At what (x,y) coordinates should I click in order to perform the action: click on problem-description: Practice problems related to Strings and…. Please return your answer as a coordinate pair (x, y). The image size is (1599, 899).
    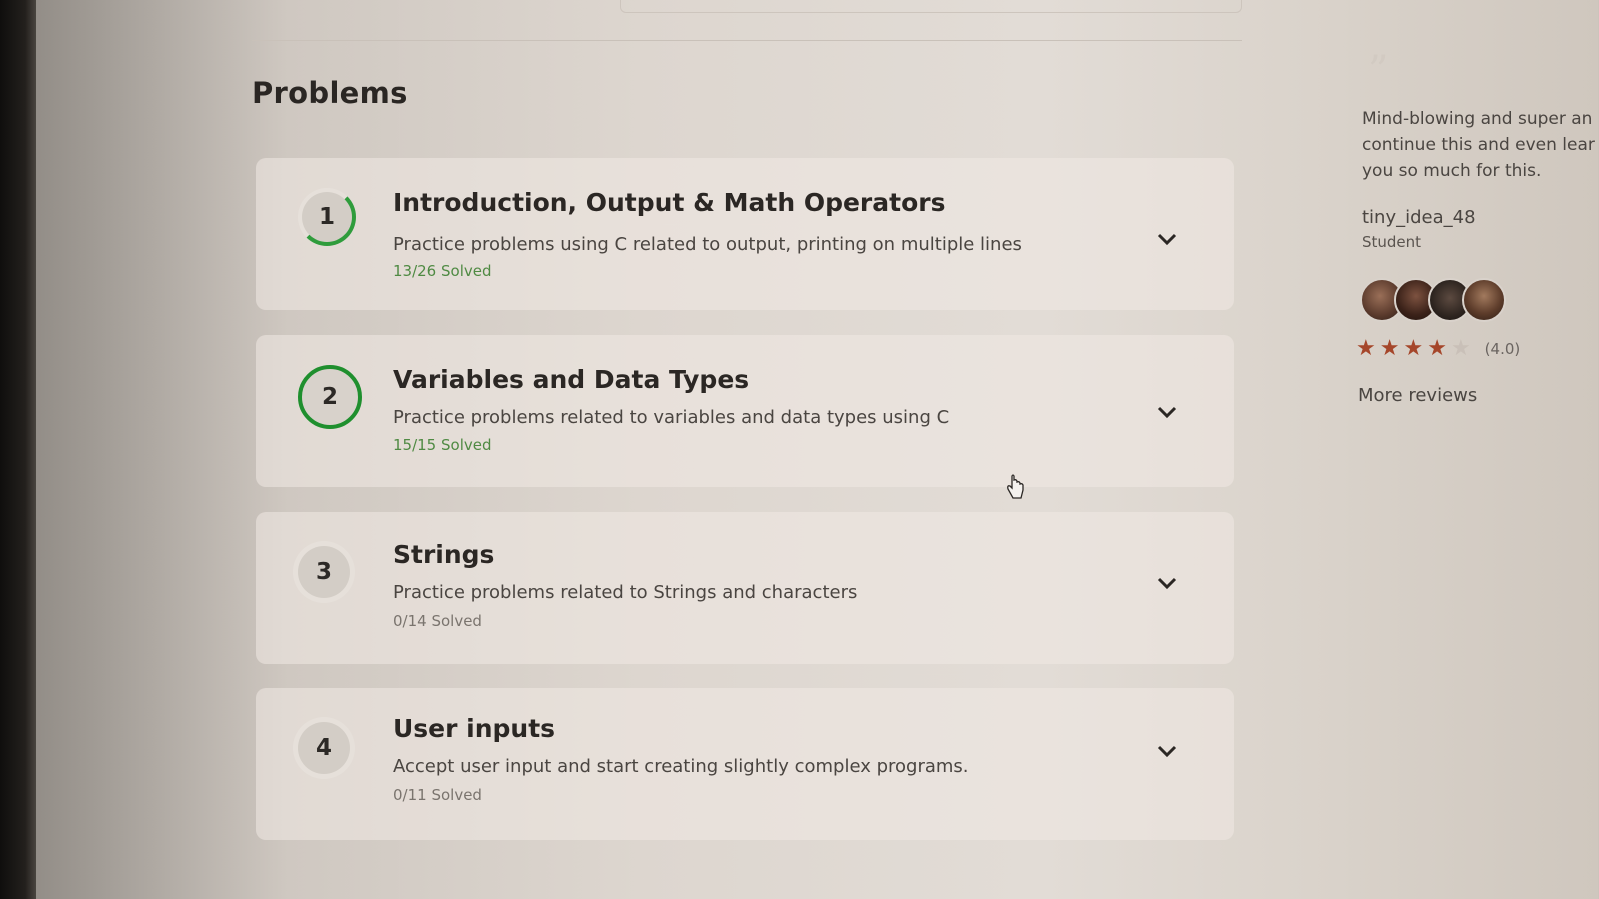
    Looking at the image, I should click on (625, 592).